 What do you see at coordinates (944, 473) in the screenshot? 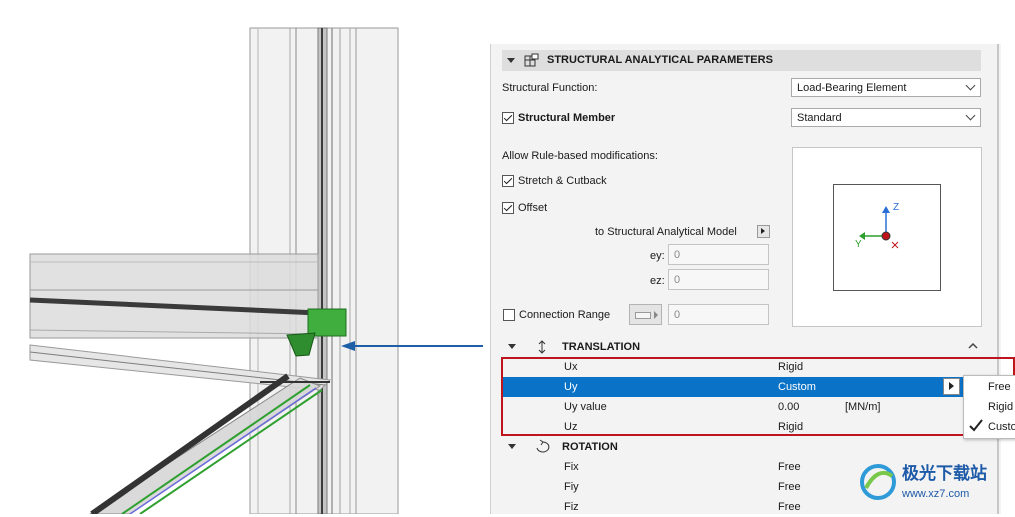
I see `watermark-title: 极光下载站` at bounding box center [944, 473].